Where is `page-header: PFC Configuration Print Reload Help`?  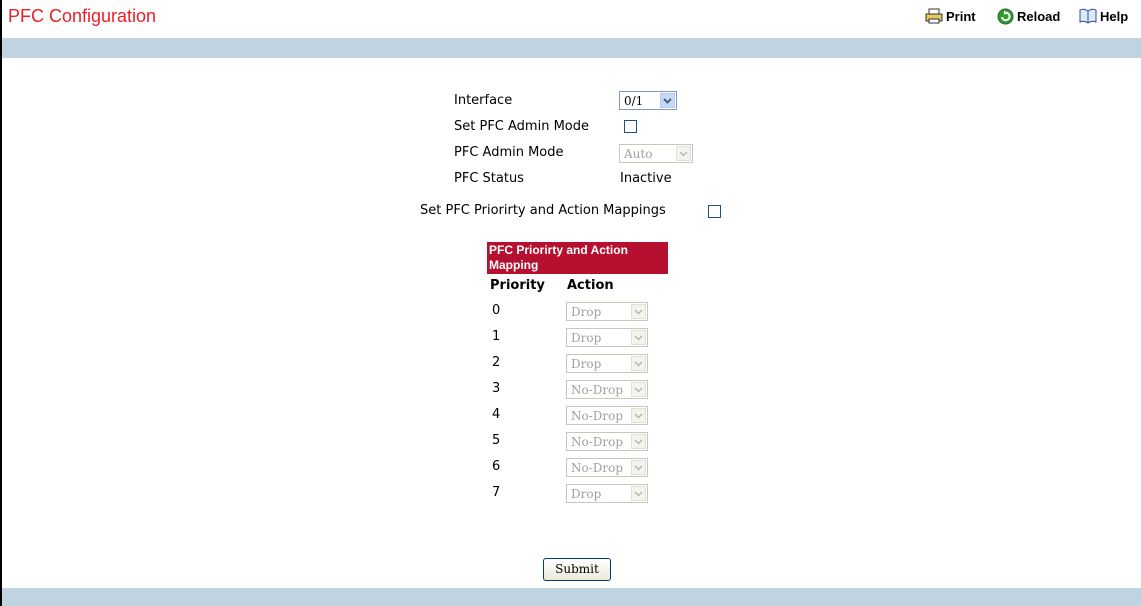
page-header: PFC Configuration Print Reload Help is located at coordinates (571, 19).